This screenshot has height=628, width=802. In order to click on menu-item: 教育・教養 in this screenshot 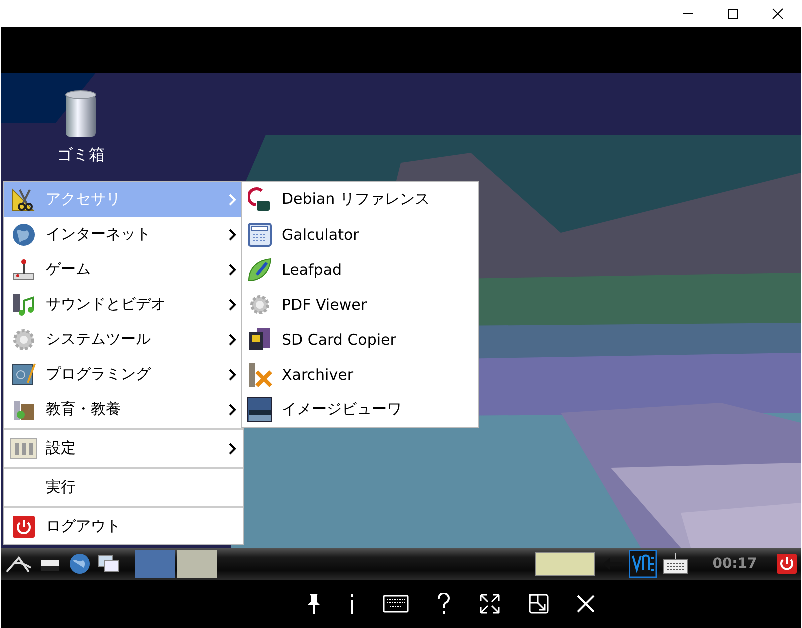, I will do `click(123, 409)`.